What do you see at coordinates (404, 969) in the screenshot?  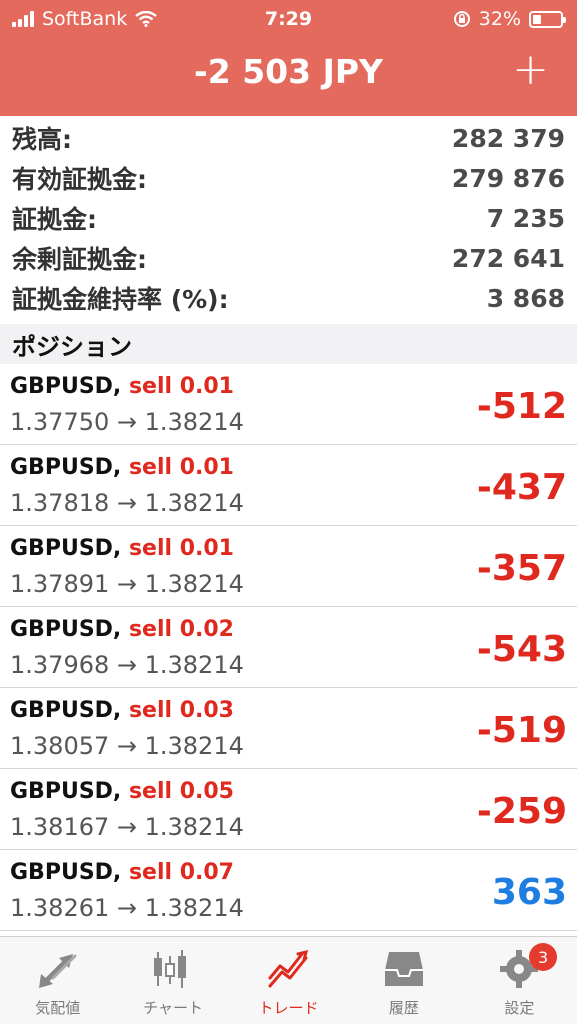 I see `history-inbox-icon` at bounding box center [404, 969].